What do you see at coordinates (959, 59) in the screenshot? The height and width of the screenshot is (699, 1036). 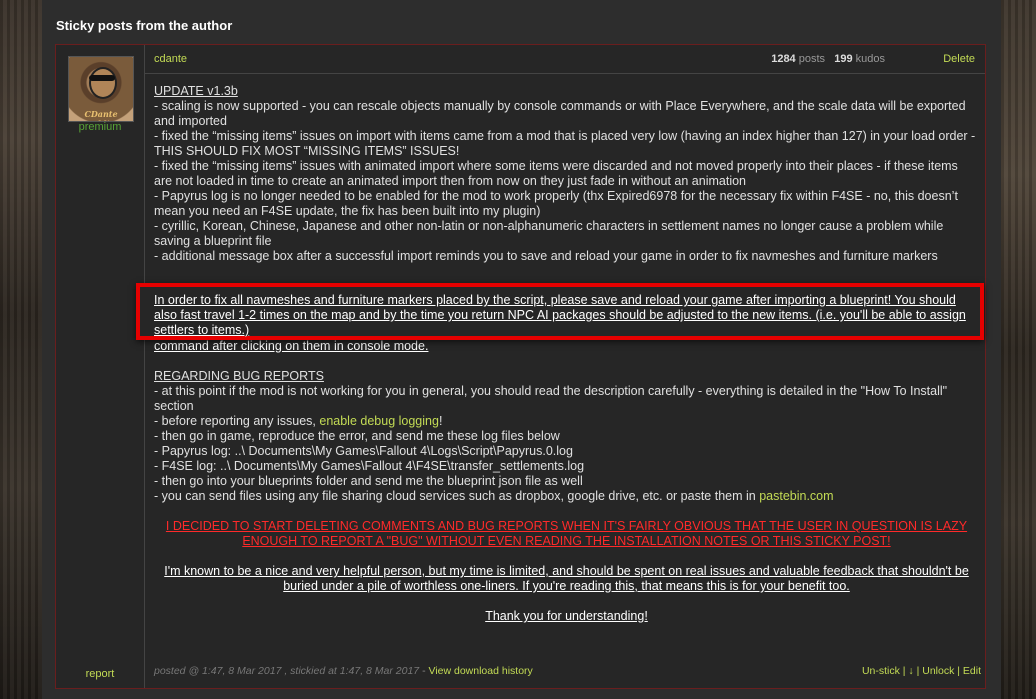 I see `delete-button: Delete` at bounding box center [959, 59].